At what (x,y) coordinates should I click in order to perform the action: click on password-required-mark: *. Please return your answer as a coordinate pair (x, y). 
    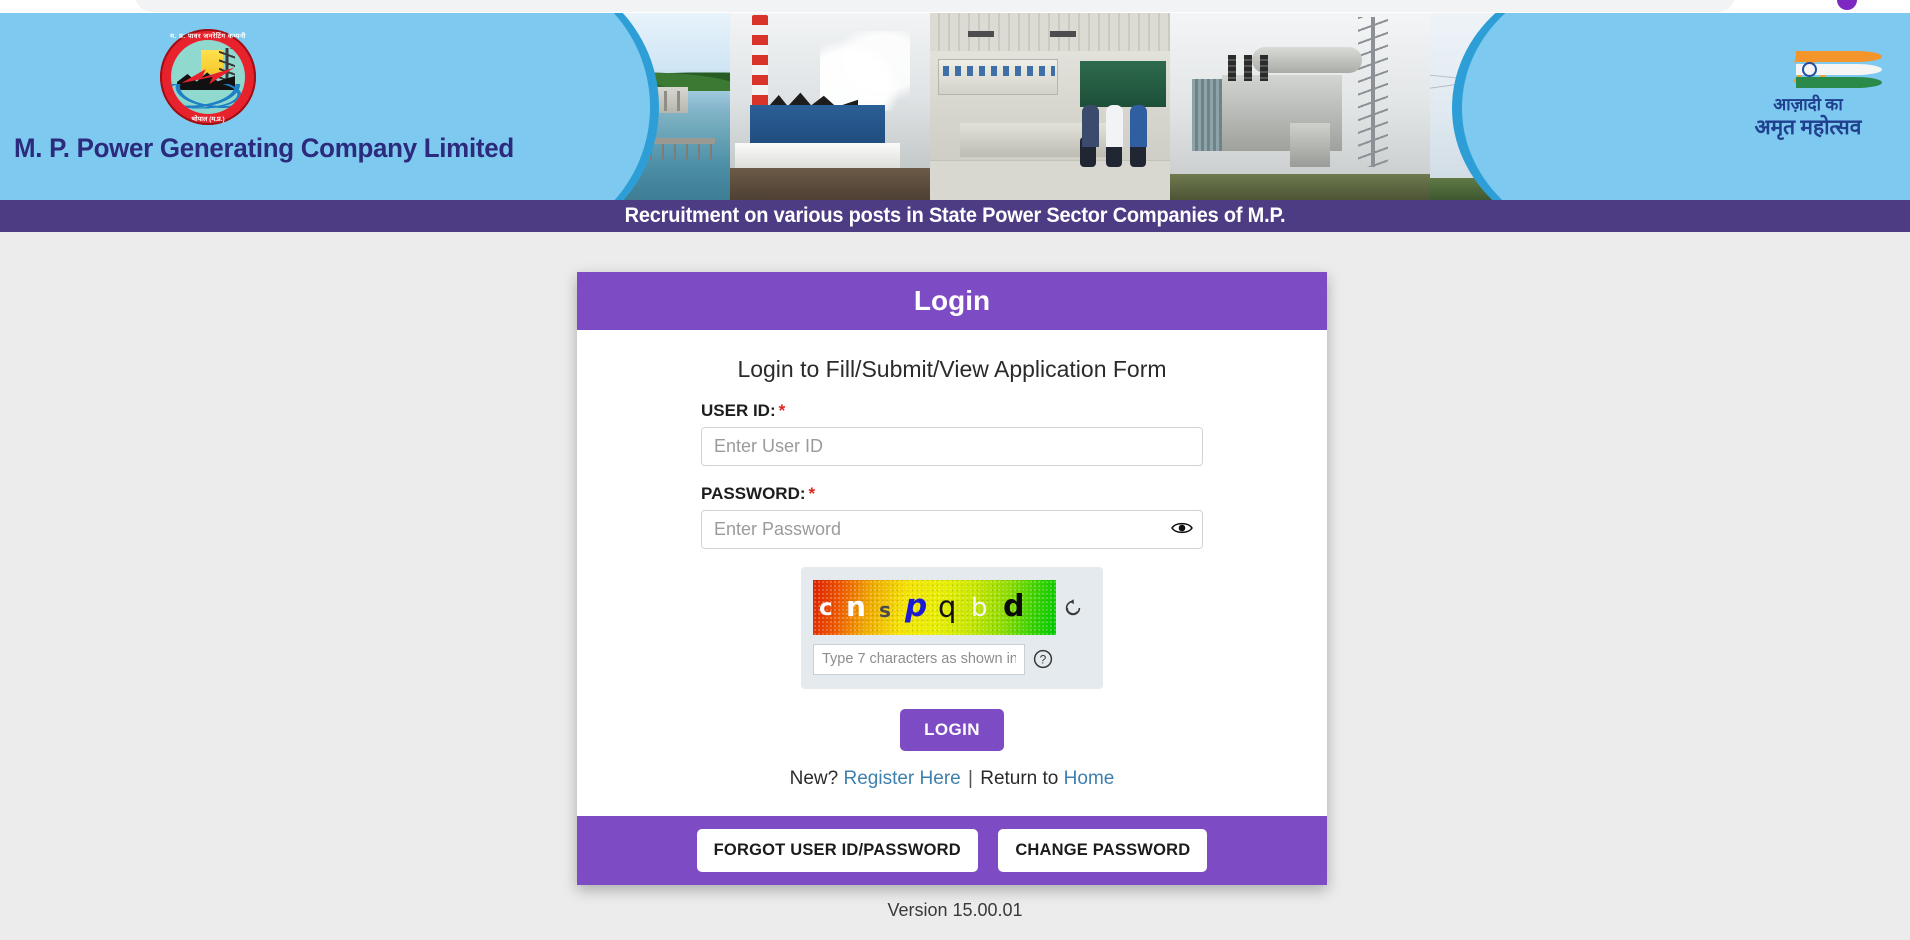
    Looking at the image, I should click on (812, 493).